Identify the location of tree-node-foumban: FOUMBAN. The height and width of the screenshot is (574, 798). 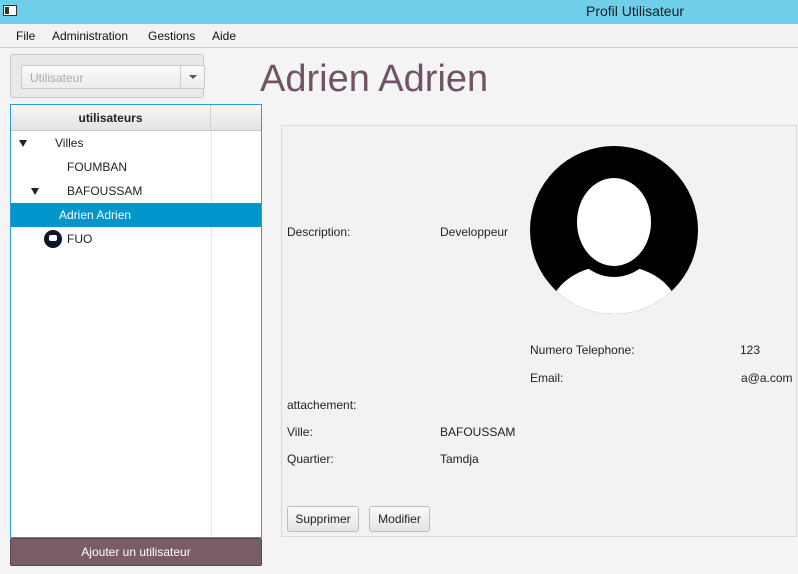
(136, 167).